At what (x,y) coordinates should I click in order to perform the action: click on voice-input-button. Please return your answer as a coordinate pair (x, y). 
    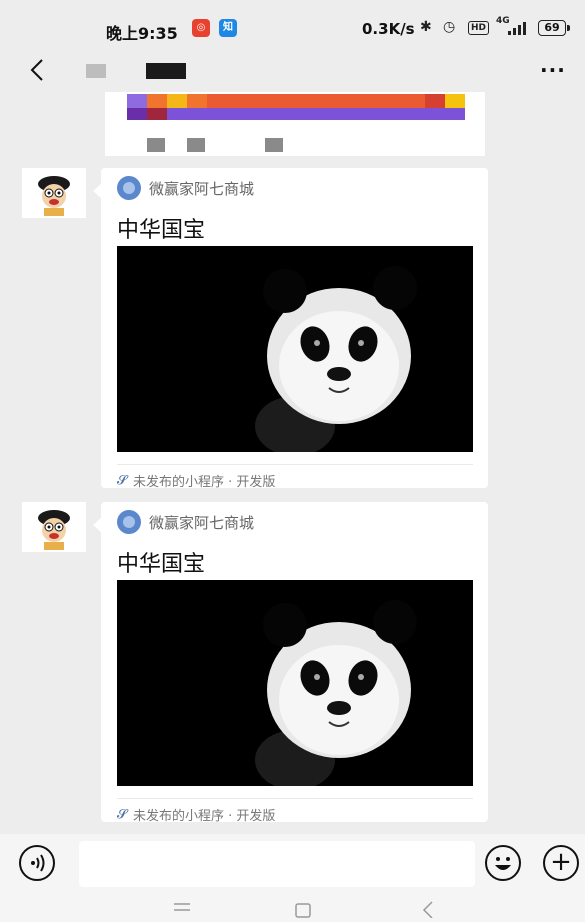
    Looking at the image, I should click on (37, 863).